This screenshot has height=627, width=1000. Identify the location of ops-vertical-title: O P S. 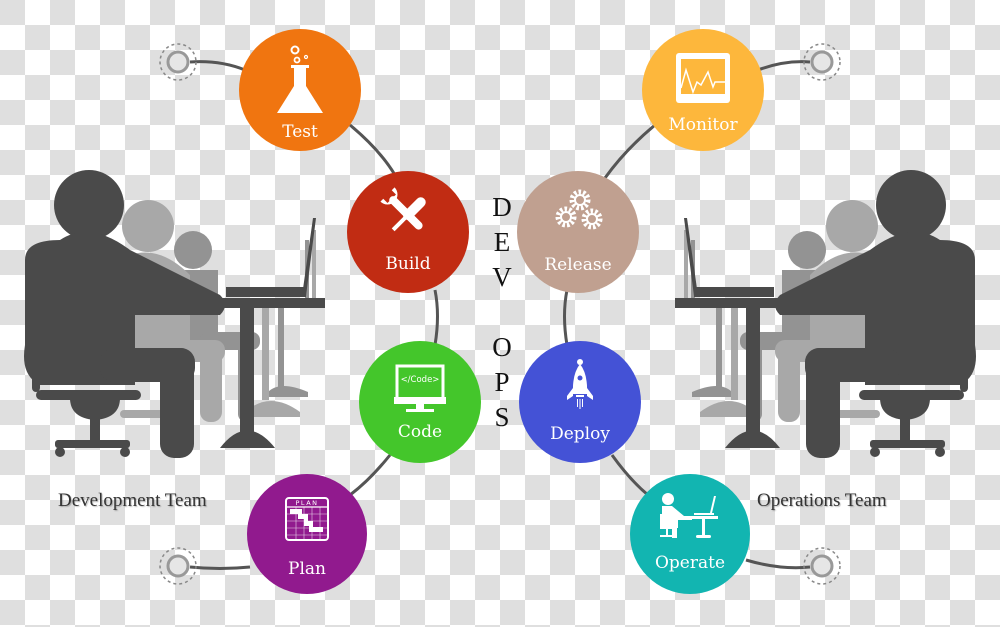
(502, 382).